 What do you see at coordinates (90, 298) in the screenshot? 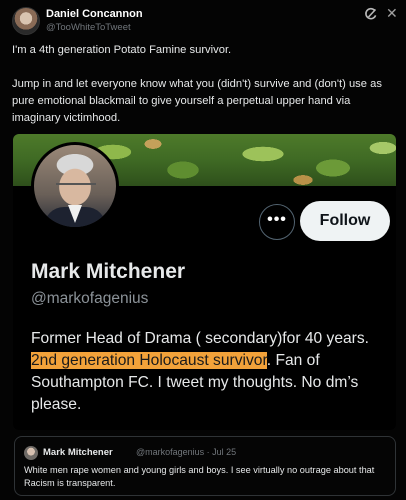
I see `profile-handle: @markofagenius` at bounding box center [90, 298].